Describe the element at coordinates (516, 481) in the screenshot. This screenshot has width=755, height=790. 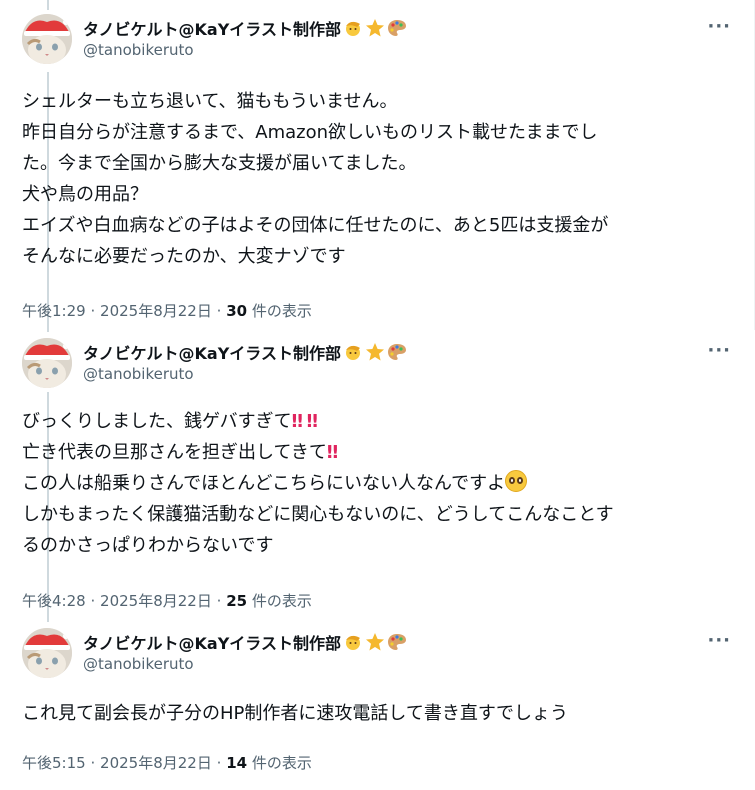
I see `pleading-face-icon` at that location.